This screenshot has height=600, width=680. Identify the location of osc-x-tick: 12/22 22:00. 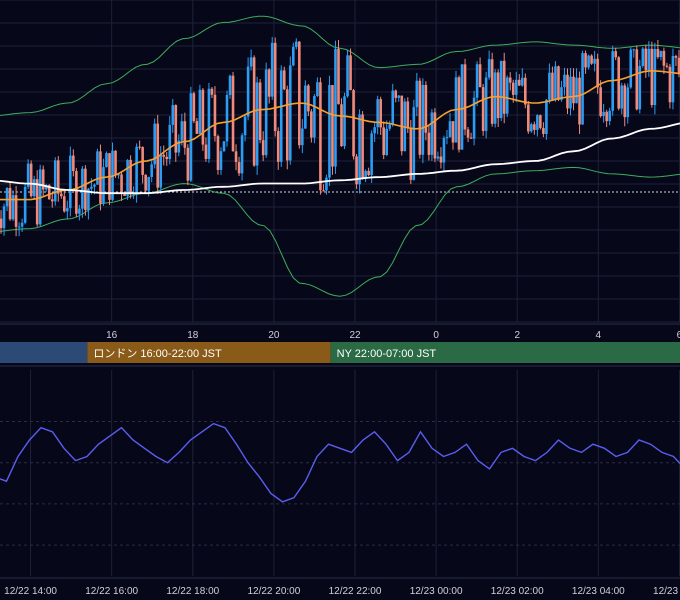
(355, 591).